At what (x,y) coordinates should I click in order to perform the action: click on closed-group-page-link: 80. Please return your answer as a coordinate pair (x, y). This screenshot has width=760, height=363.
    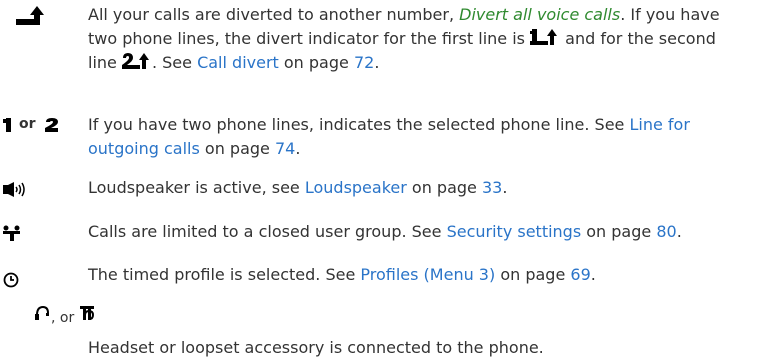
    Looking at the image, I should click on (666, 231).